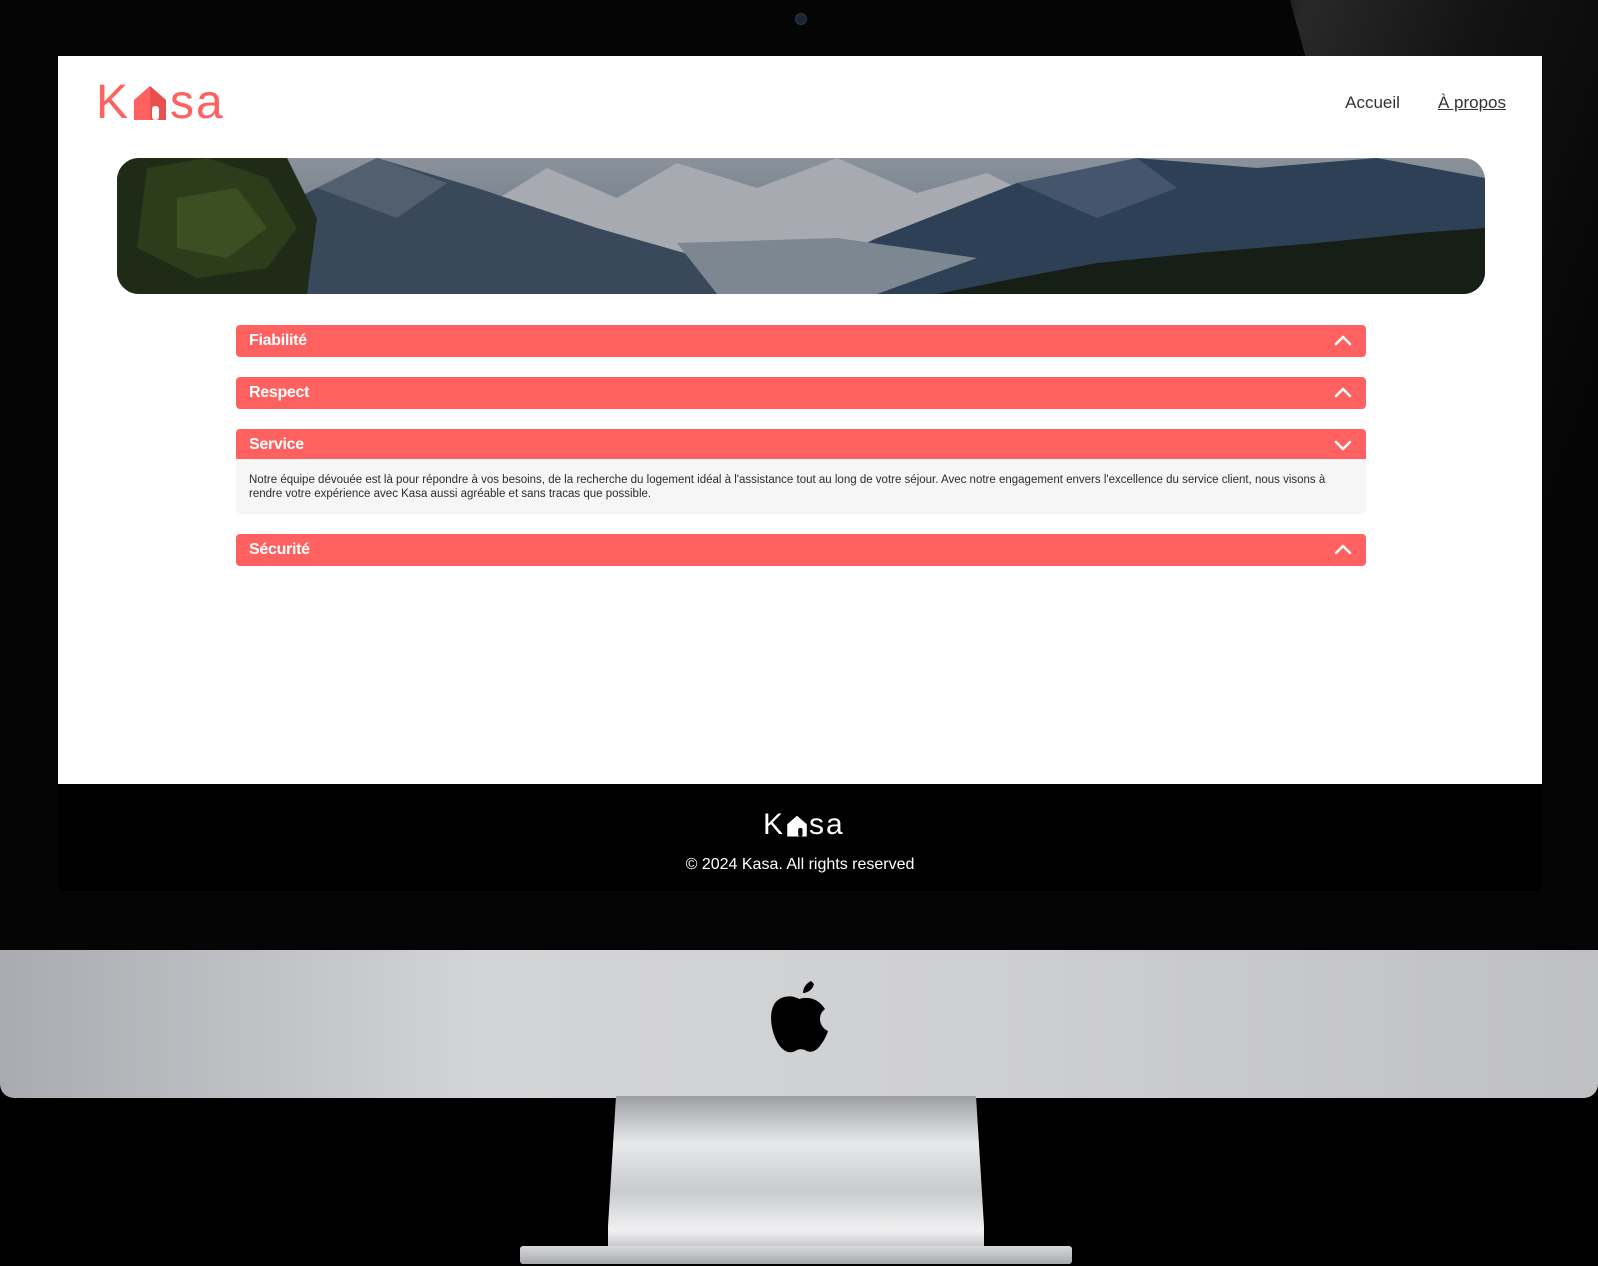  I want to click on footer-logo-letter-k: K, so click(774, 824).